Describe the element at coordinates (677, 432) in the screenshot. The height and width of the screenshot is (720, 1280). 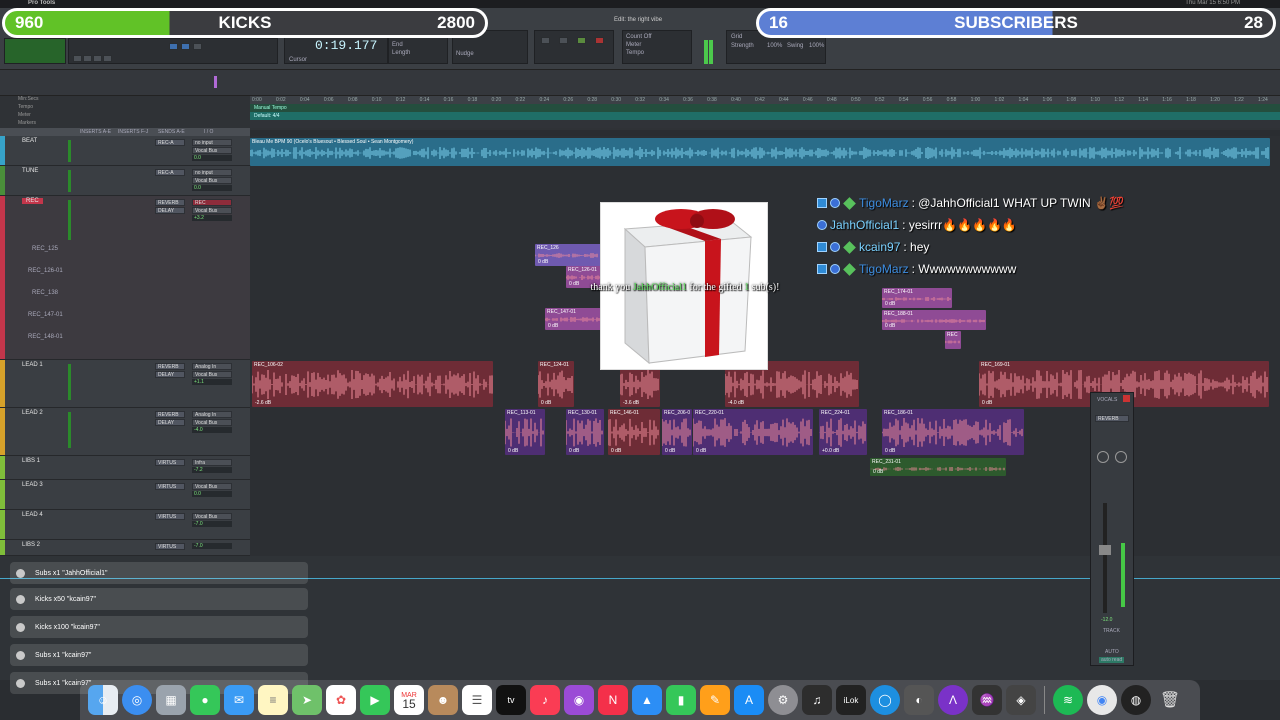
I see `audio-clip-lead-2: REC_206-0 0 dB` at that location.